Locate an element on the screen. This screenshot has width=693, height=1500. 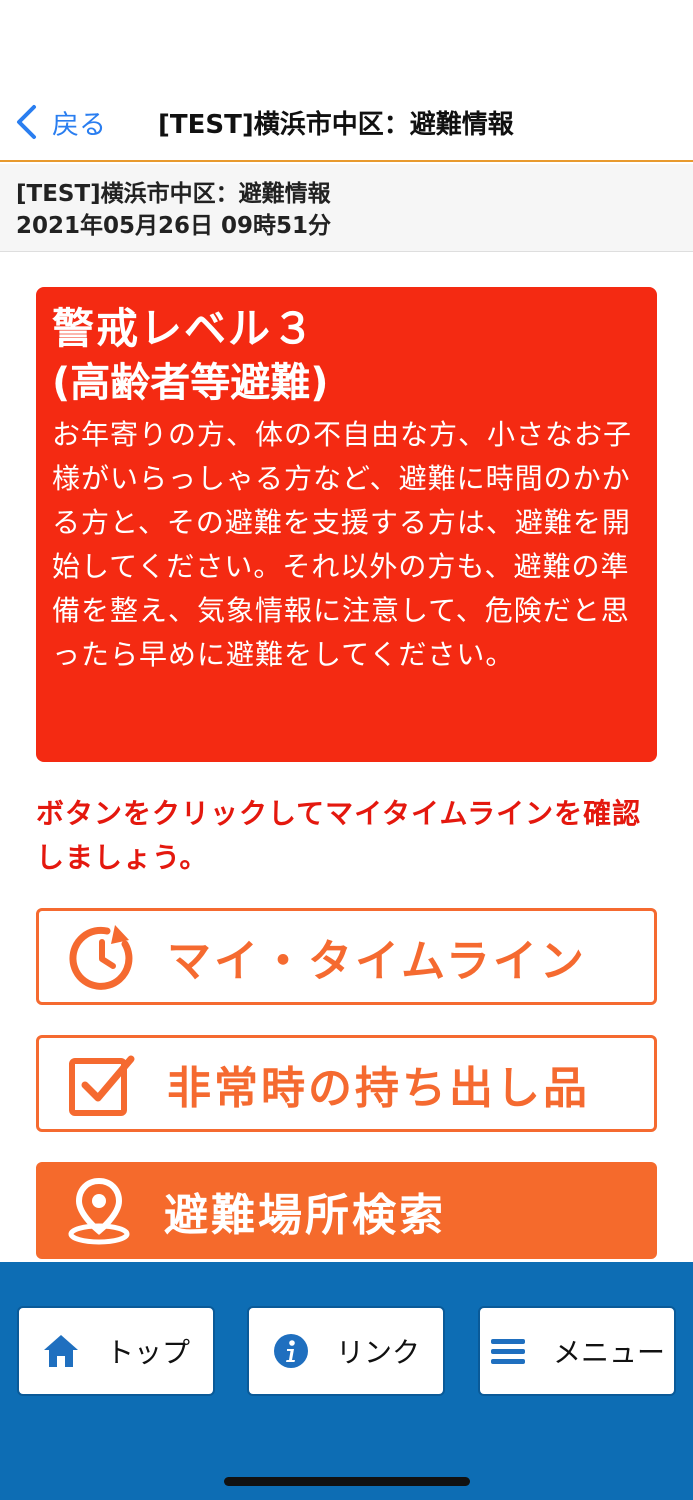
menu-button: メニュー is located at coordinates (577, 1351).